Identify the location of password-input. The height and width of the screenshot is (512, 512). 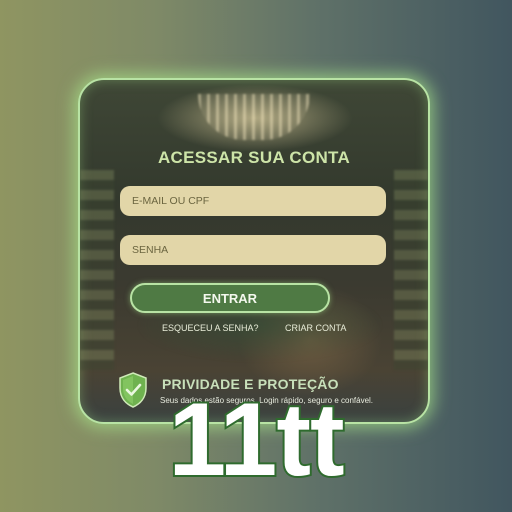
(253, 250).